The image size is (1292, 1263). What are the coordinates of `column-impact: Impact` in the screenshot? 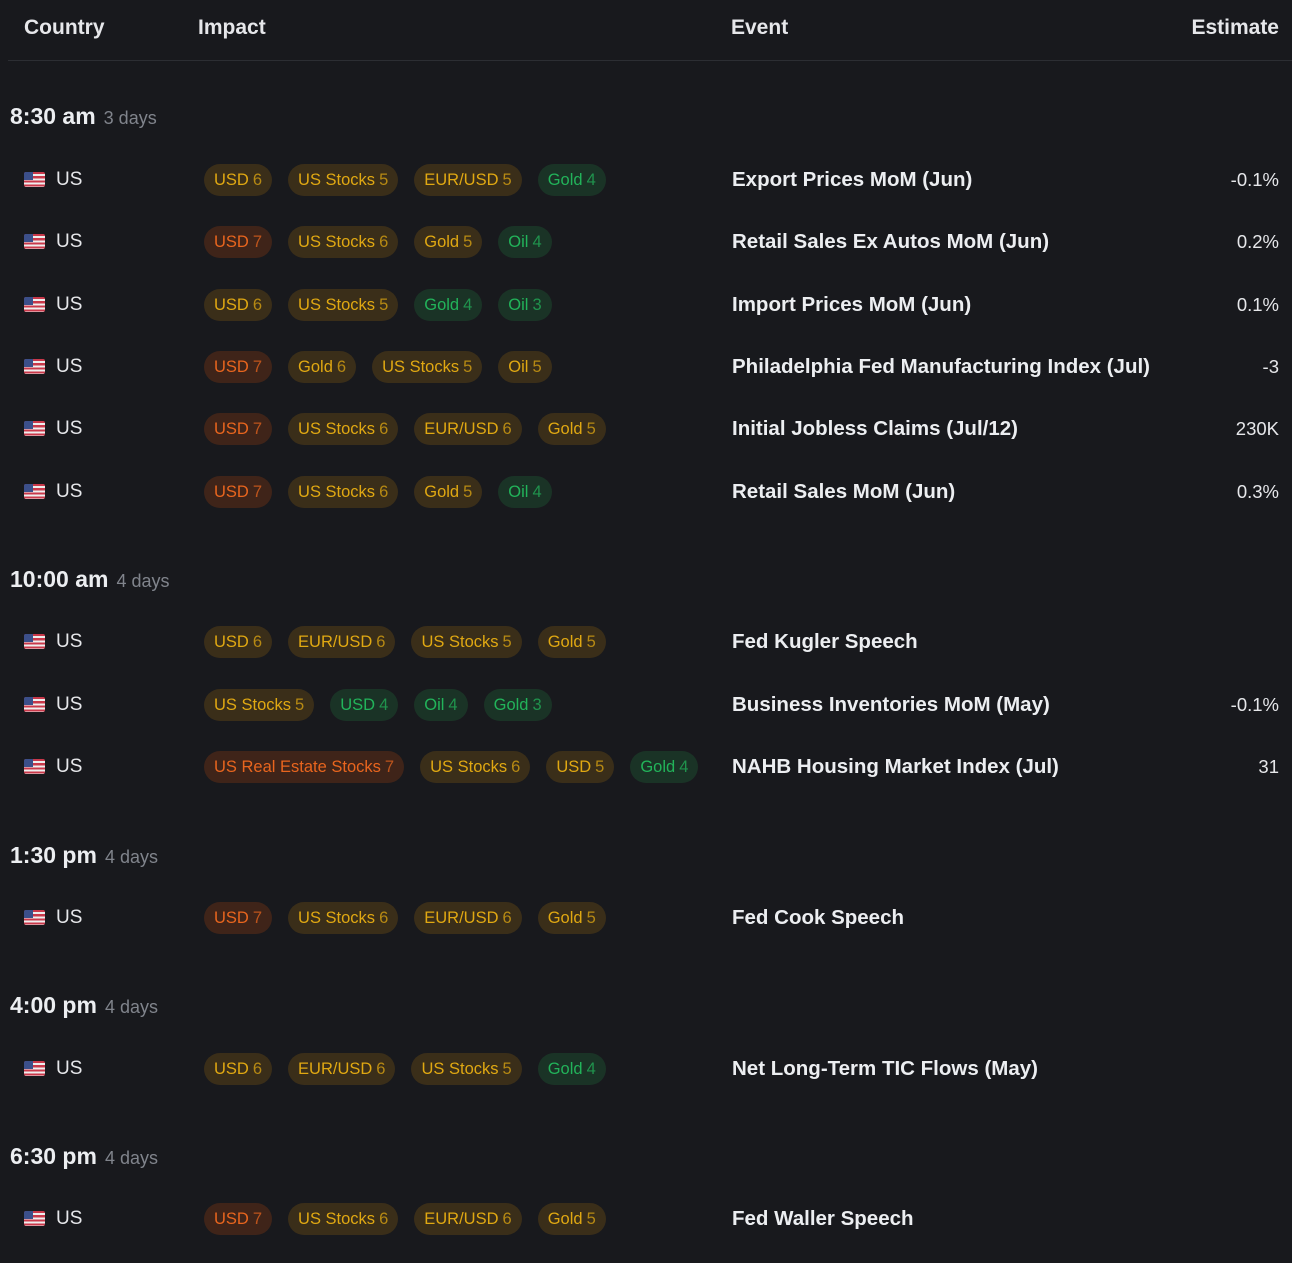 It's located at (232, 28).